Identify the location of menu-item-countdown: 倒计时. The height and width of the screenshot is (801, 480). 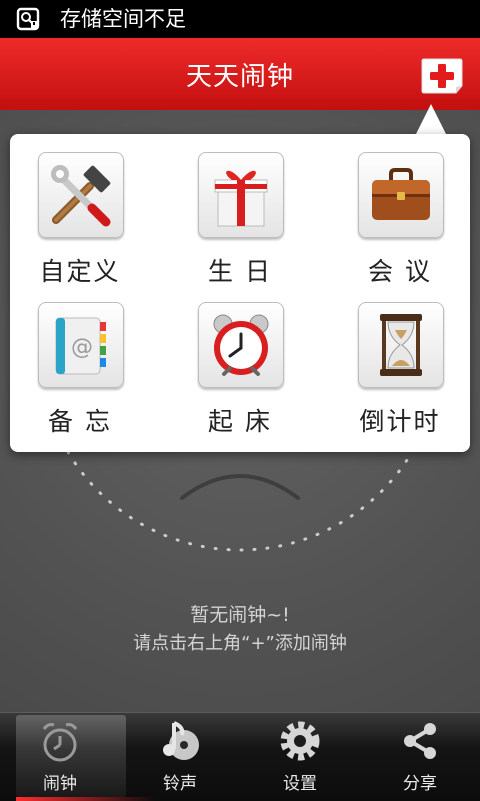
(400, 360).